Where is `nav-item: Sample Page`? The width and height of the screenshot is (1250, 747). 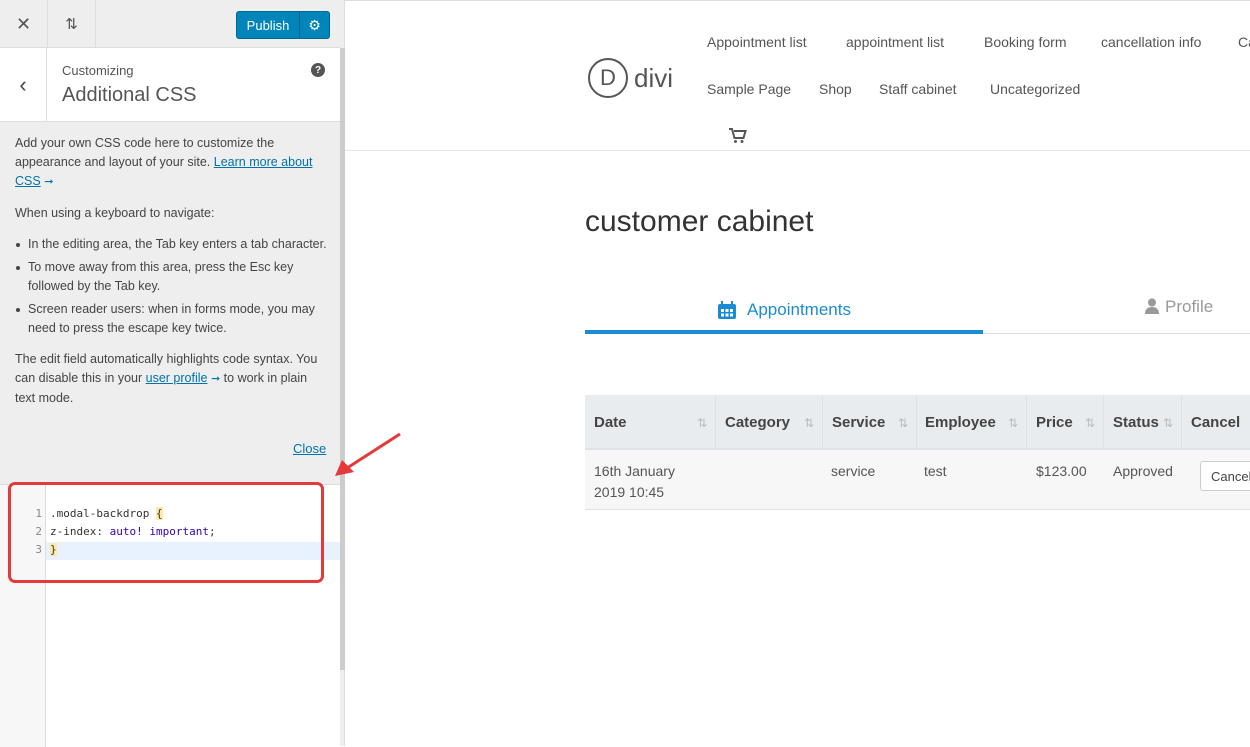 nav-item: Sample Page is located at coordinates (749, 89).